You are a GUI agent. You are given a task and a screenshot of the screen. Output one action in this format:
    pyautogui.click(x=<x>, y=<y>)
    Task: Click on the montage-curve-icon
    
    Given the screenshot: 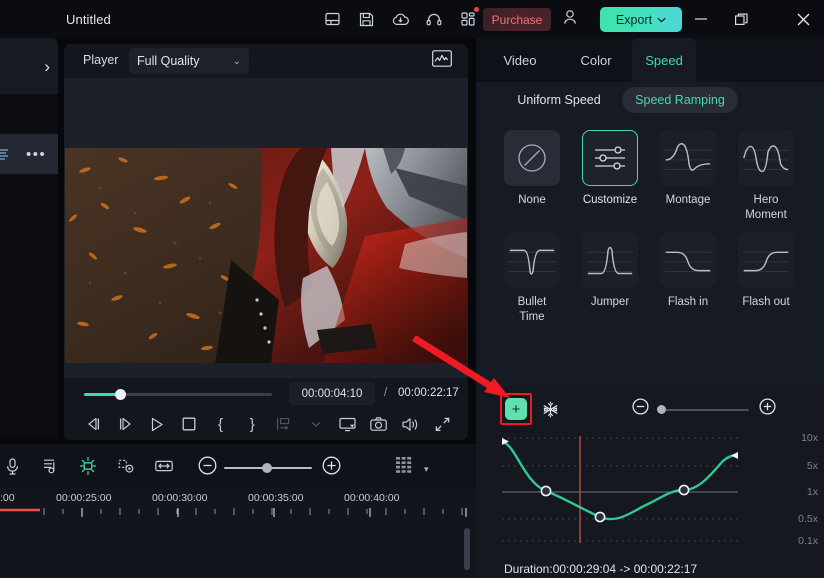 What is the action you would take?
    pyautogui.click(x=688, y=157)
    